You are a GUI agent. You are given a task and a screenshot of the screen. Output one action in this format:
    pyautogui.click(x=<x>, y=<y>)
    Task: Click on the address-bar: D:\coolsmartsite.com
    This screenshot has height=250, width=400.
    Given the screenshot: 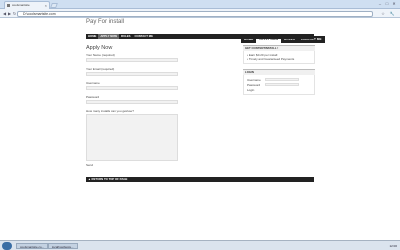 What is the action you would take?
    pyautogui.click(x=195, y=14)
    